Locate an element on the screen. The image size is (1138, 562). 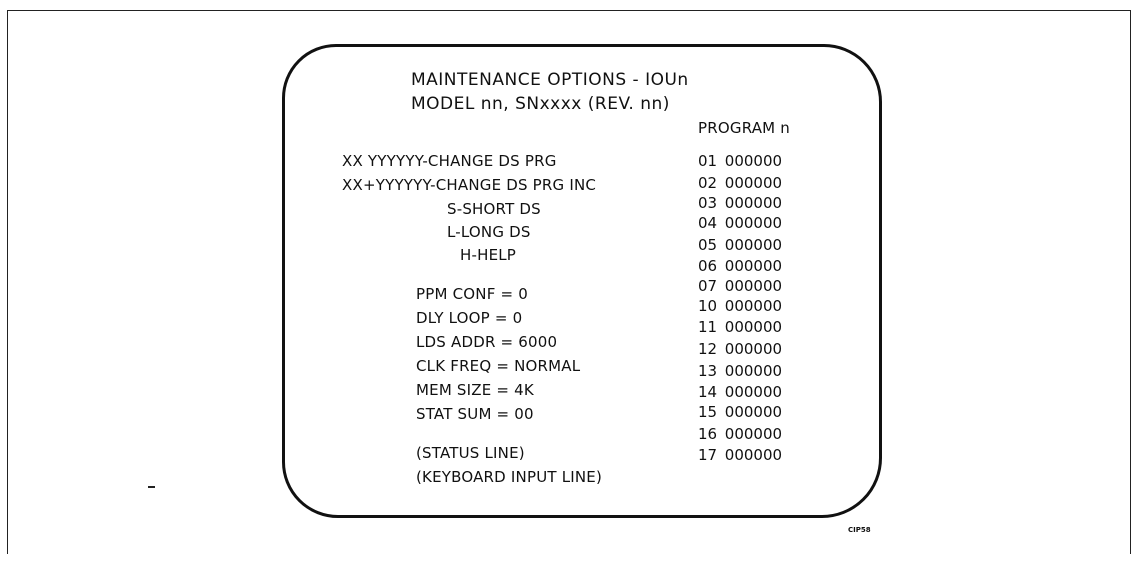
program-row: 14 000000 is located at coordinates (740, 392).